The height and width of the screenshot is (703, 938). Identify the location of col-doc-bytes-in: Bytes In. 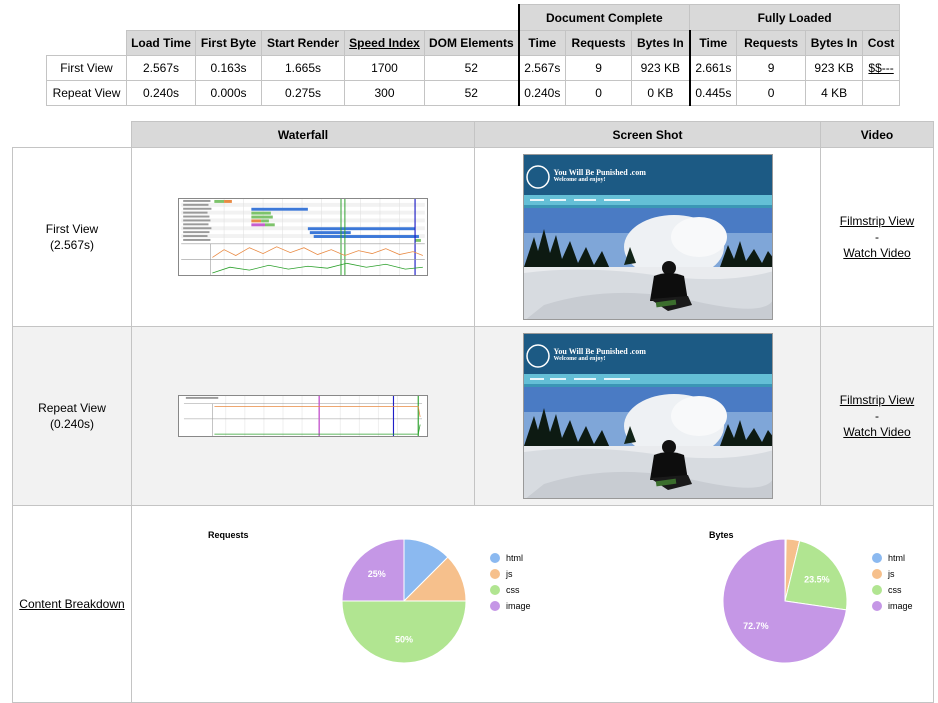
(661, 43).